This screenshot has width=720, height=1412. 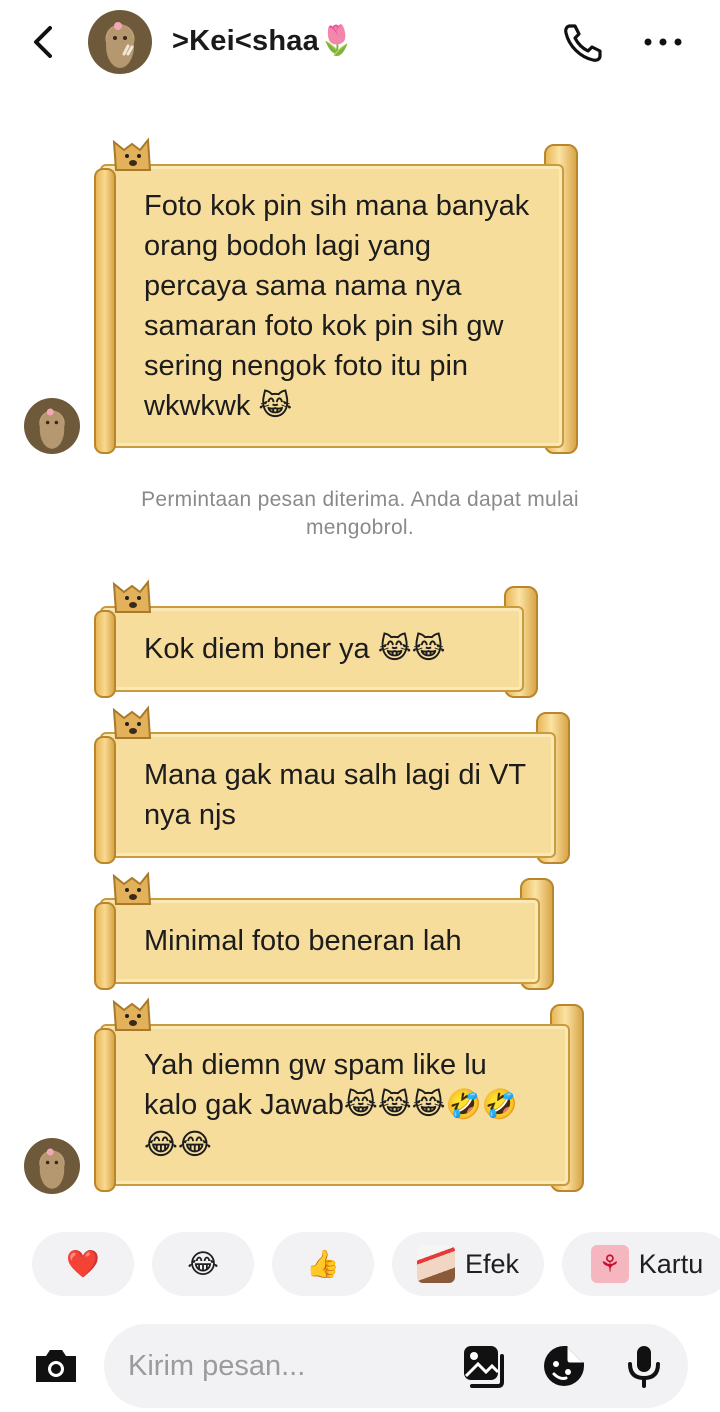 I want to click on message-bubble: Mana gak mau salh lagi di VT nya njs, so click(x=332, y=784).